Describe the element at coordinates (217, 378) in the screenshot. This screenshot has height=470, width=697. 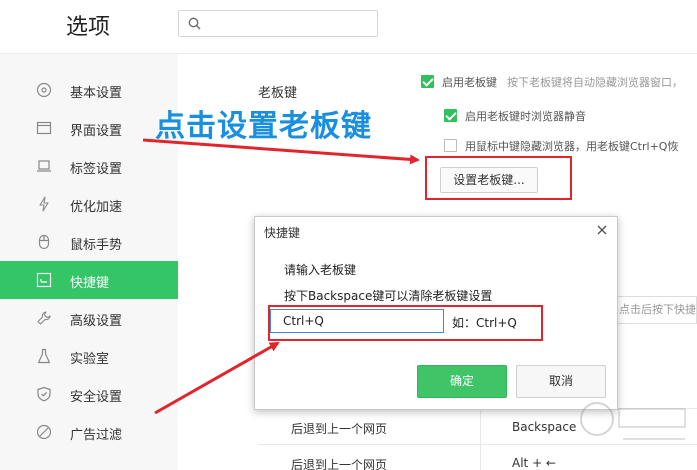
I see `arrow-to-input` at that location.